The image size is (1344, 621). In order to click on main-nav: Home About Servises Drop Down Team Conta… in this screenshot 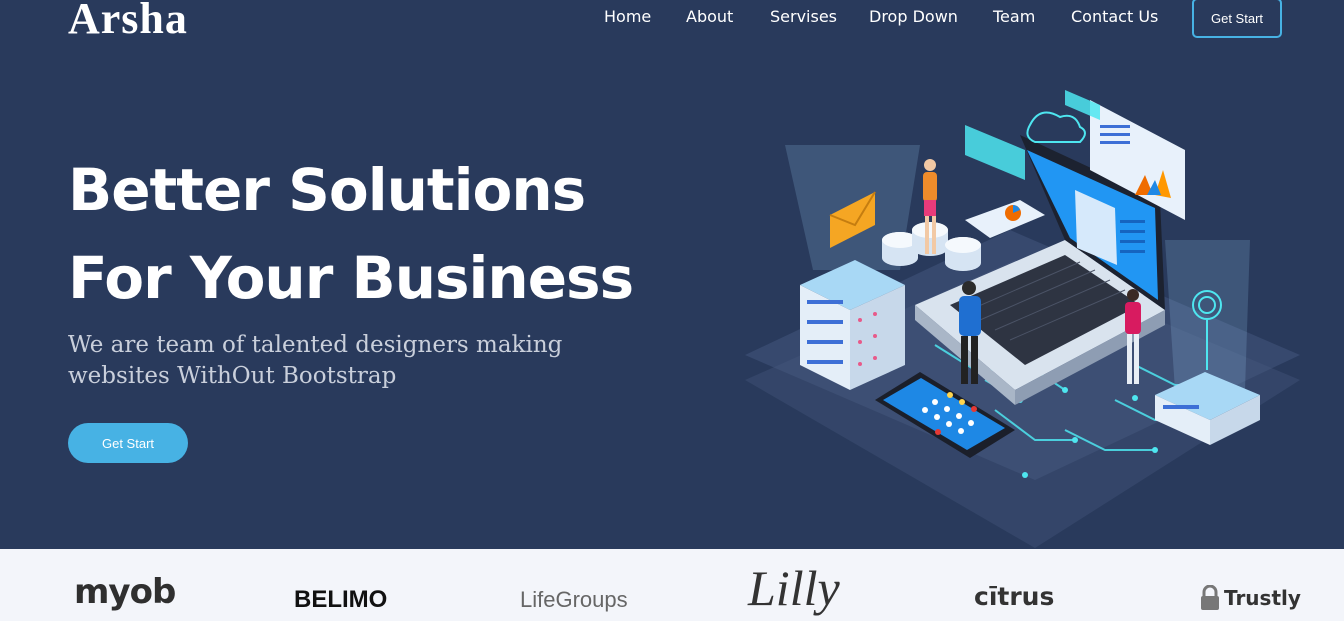, I will do `click(672, 20)`.